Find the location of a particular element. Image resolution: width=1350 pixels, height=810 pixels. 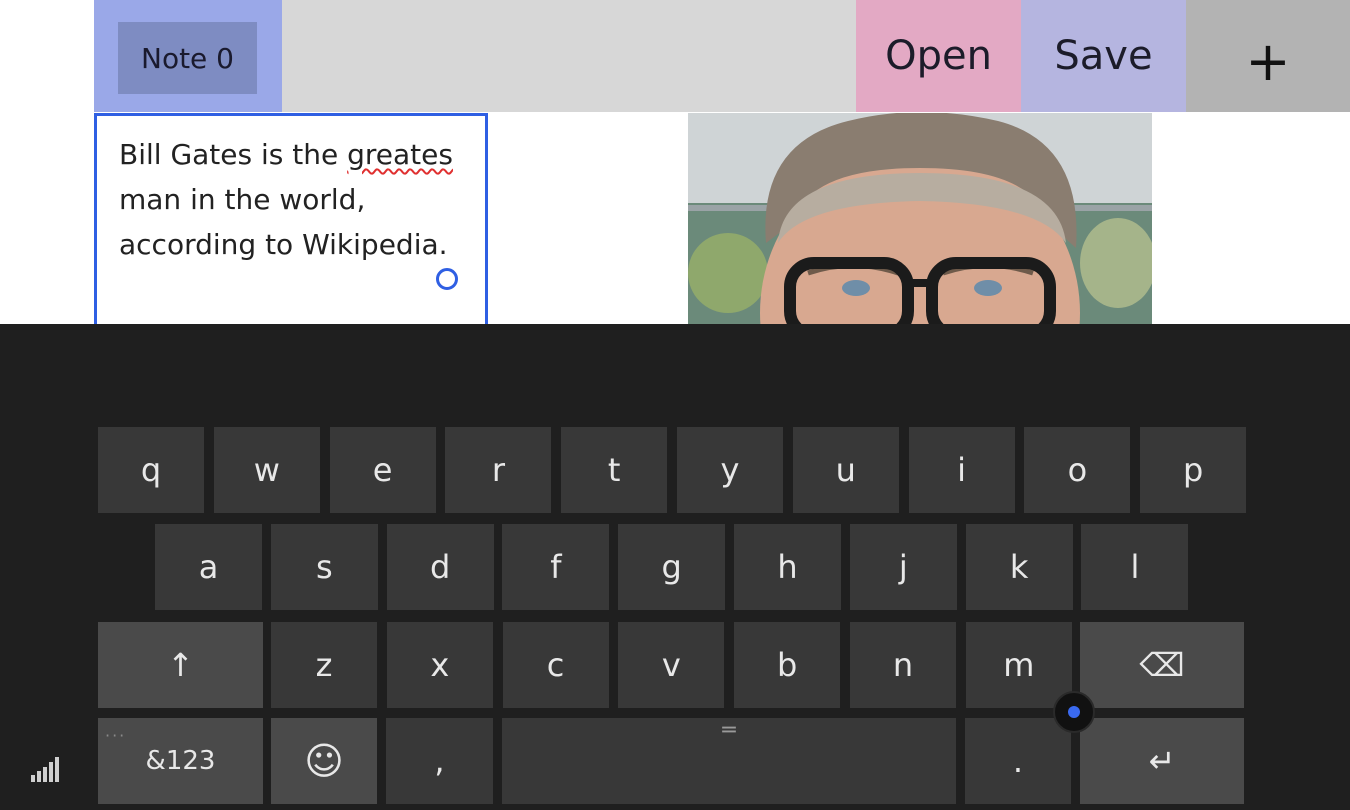

key-r: r is located at coordinates (498, 470).